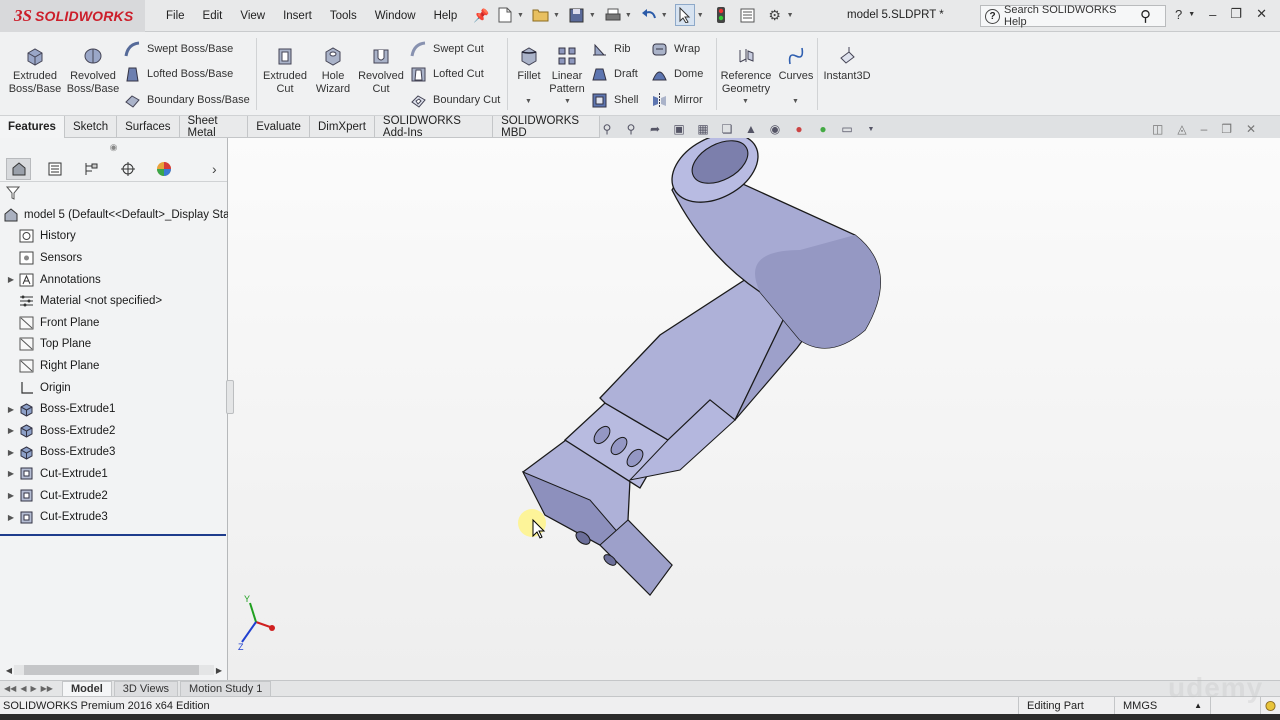 This screenshot has width=1280, height=720. I want to click on boundary-cut-button: Boundary Cut, so click(455, 100).